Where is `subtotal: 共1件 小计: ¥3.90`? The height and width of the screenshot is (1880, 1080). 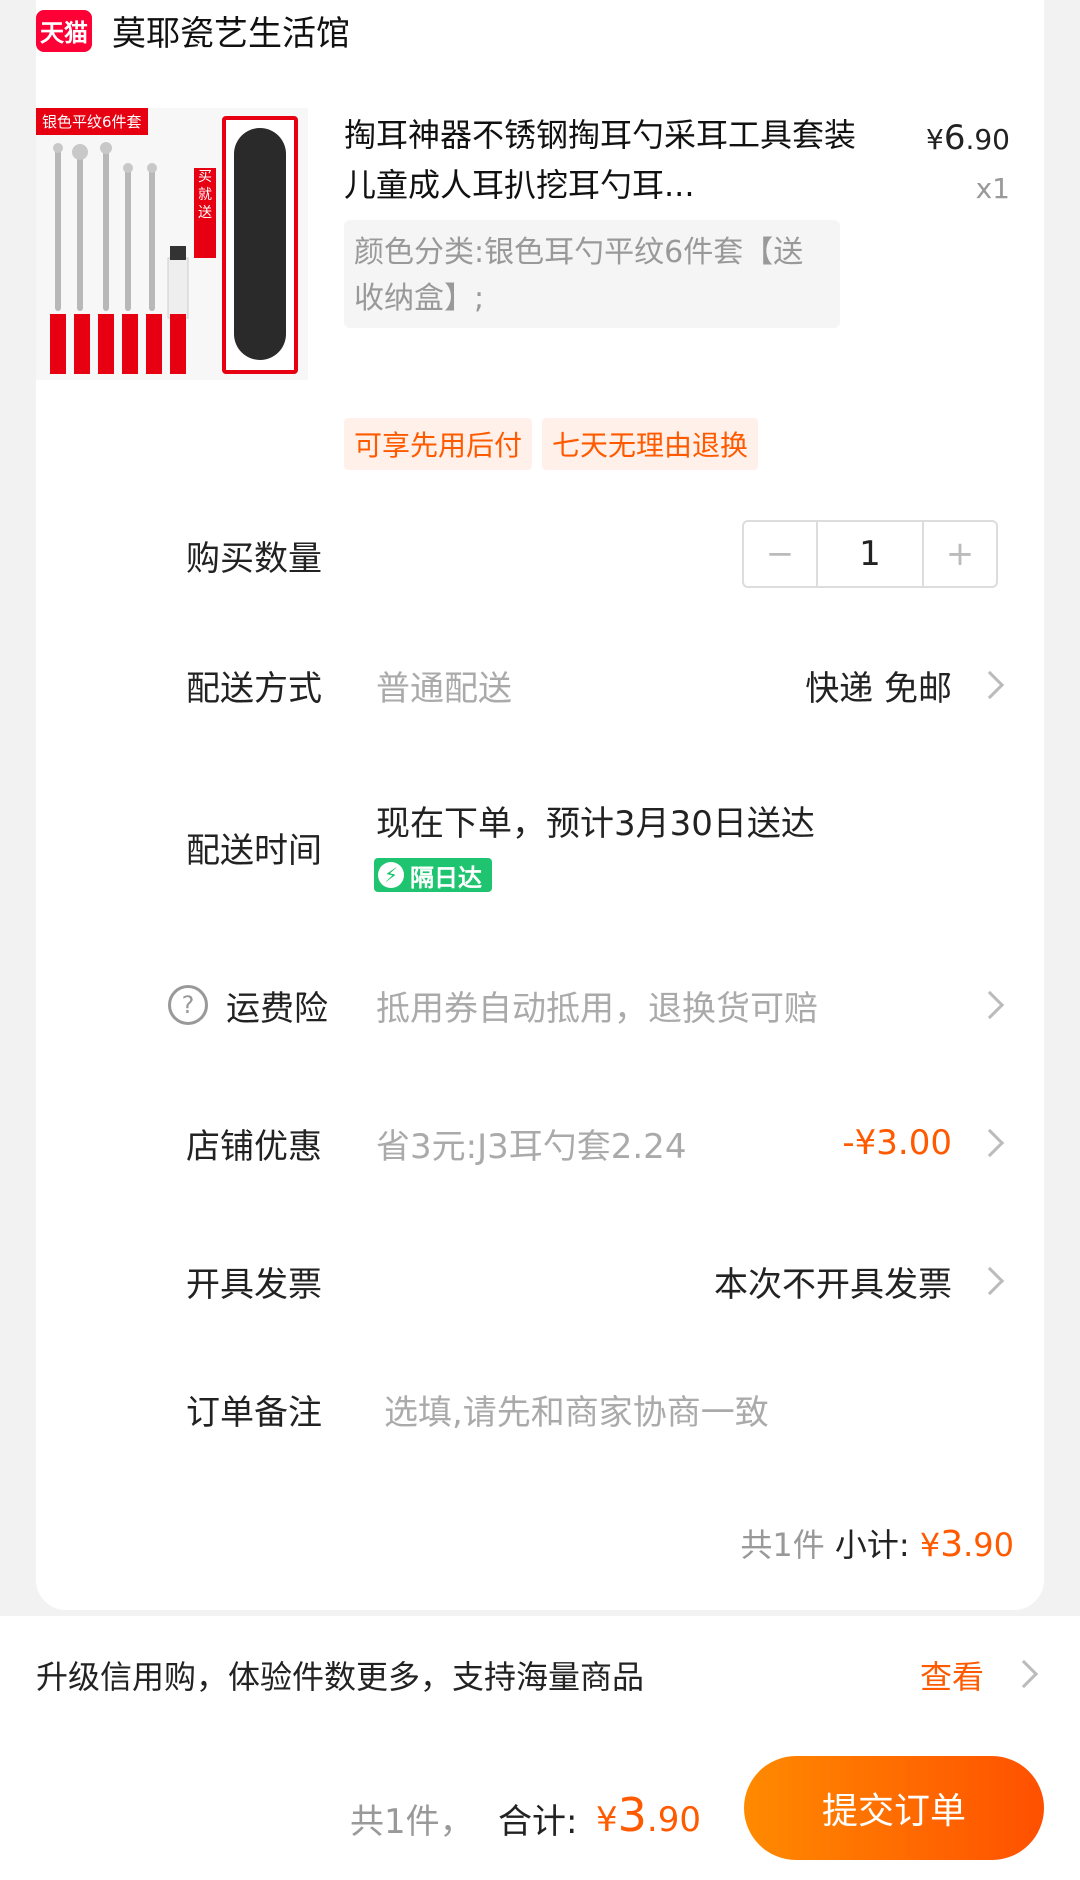
subtotal: 共1件 小计: ¥3.90 is located at coordinates (877, 1543).